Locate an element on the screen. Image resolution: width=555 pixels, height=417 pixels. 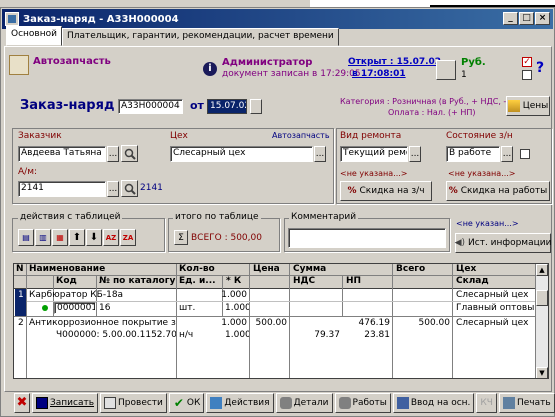
col-store: Склад is located at coordinates (472, 281).